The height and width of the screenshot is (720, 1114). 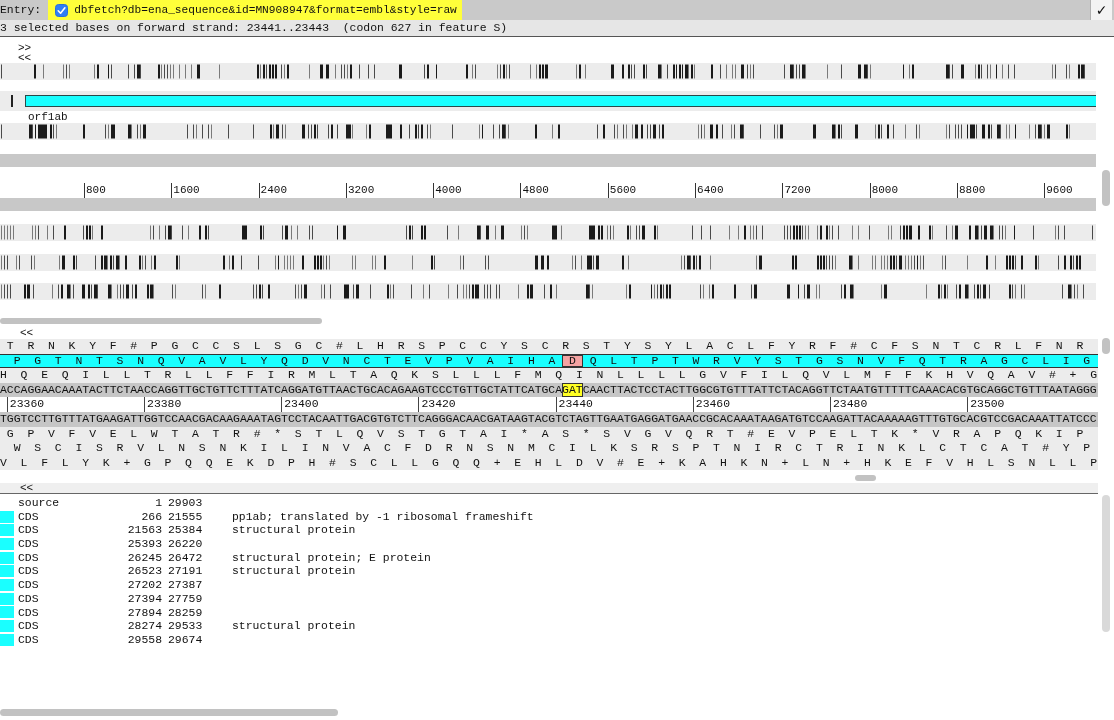 I want to click on amino-acid-sequence: Q L T P T W R V Y S T G S N V F Q T R A G C L I G, so click(x=841, y=361).